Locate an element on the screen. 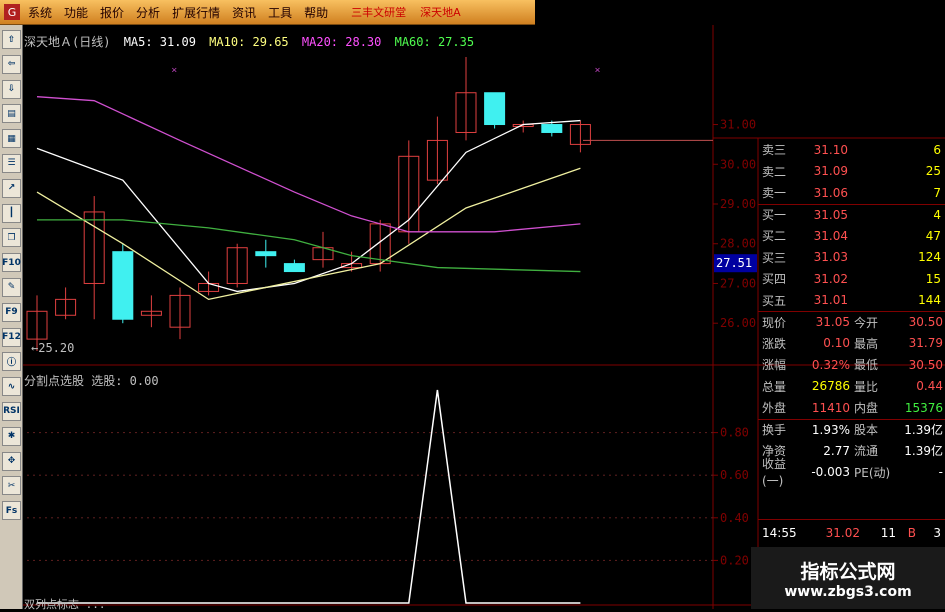 This screenshot has width=945, height=612. report-icon: ▤ is located at coordinates (11, 114).